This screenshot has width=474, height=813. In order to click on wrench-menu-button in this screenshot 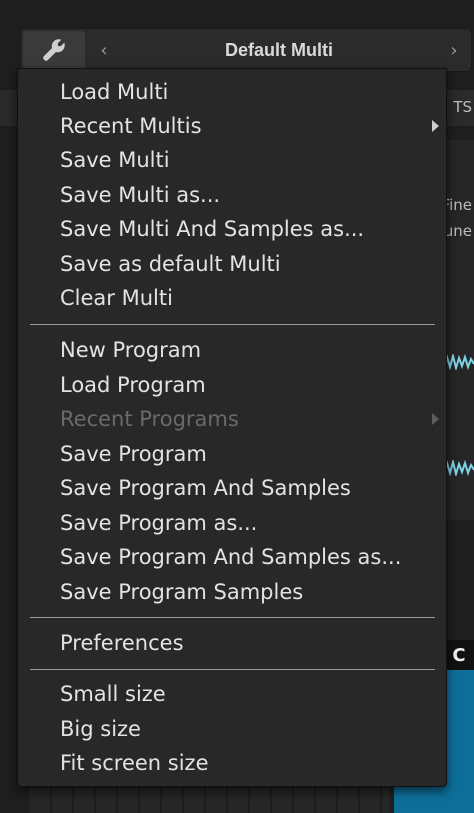, I will do `click(54, 50)`.